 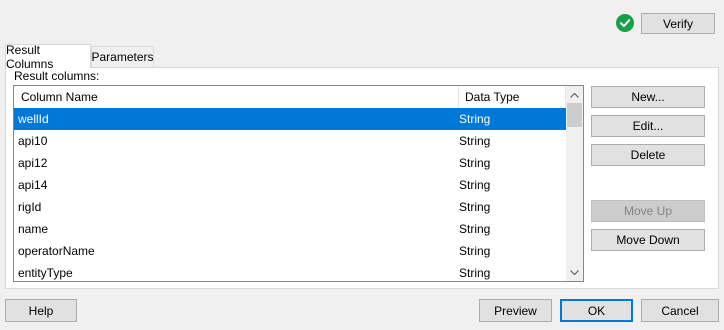 I want to click on column-header-data-type: Data Type, so click(x=512, y=97).